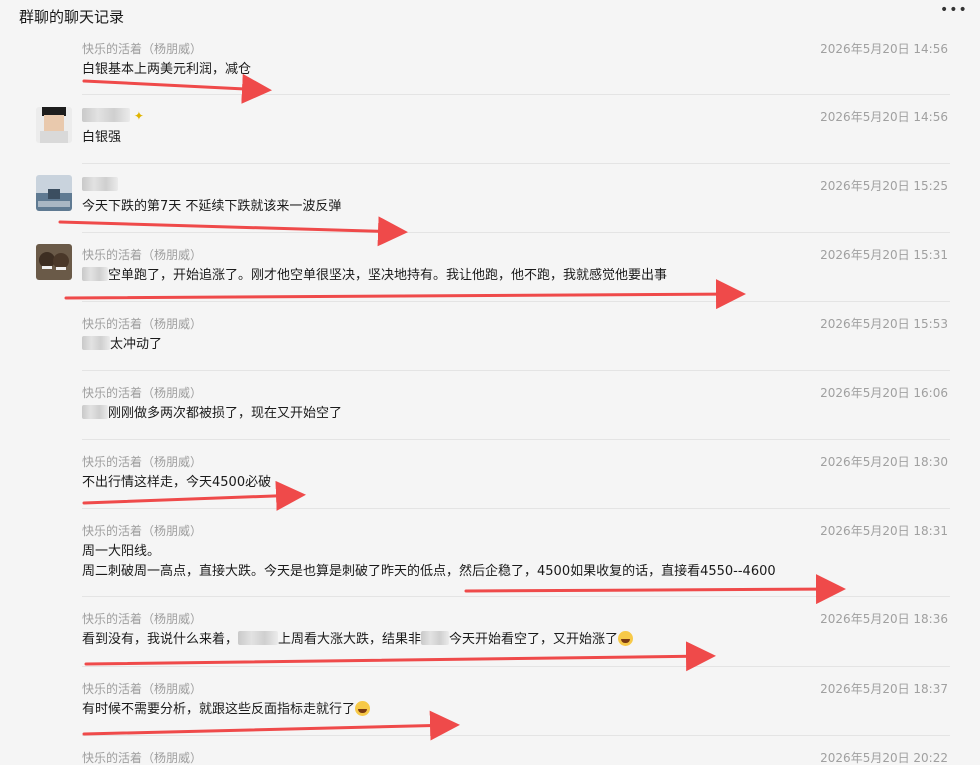  What do you see at coordinates (884, 255) in the screenshot?
I see `timestamp: 2026年5月20日 15:31` at bounding box center [884, 255].